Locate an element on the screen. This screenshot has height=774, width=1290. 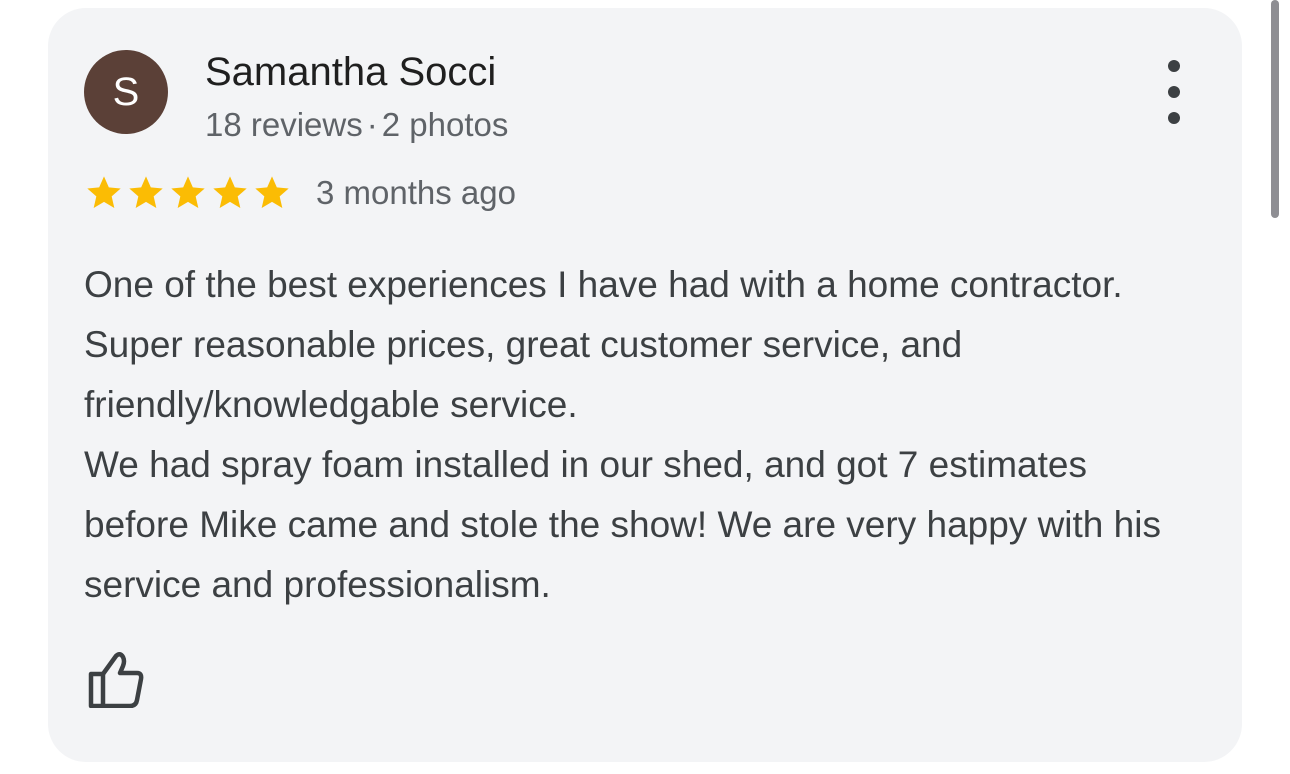
more-options-button is located at coordinates (1174, 92).